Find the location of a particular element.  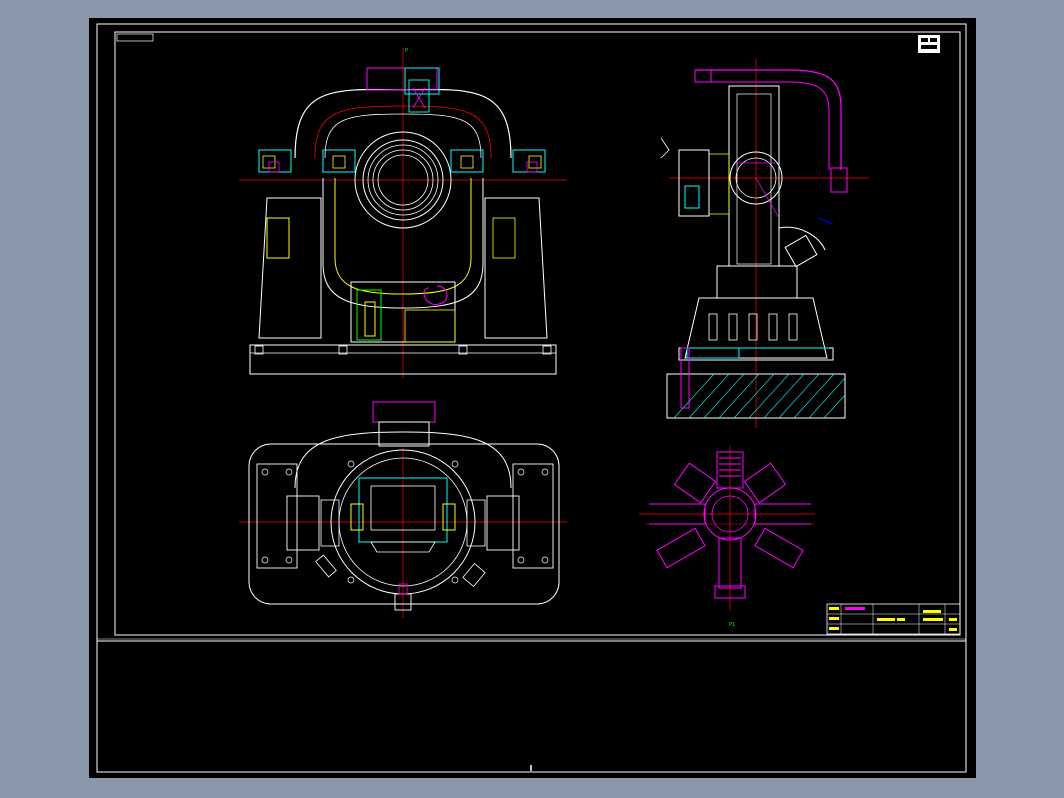

view-label-p: P is located at coordinates (406, 51).